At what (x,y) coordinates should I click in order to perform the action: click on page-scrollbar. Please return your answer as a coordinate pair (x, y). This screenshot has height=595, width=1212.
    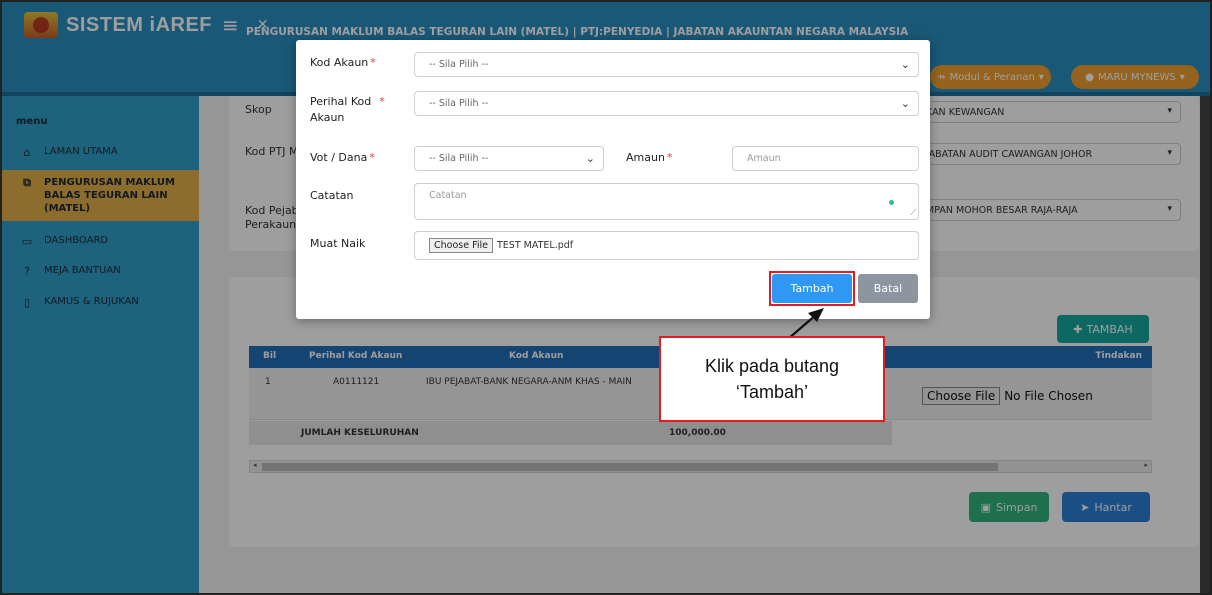
    Looking at the image, I should click on (1205, 344).